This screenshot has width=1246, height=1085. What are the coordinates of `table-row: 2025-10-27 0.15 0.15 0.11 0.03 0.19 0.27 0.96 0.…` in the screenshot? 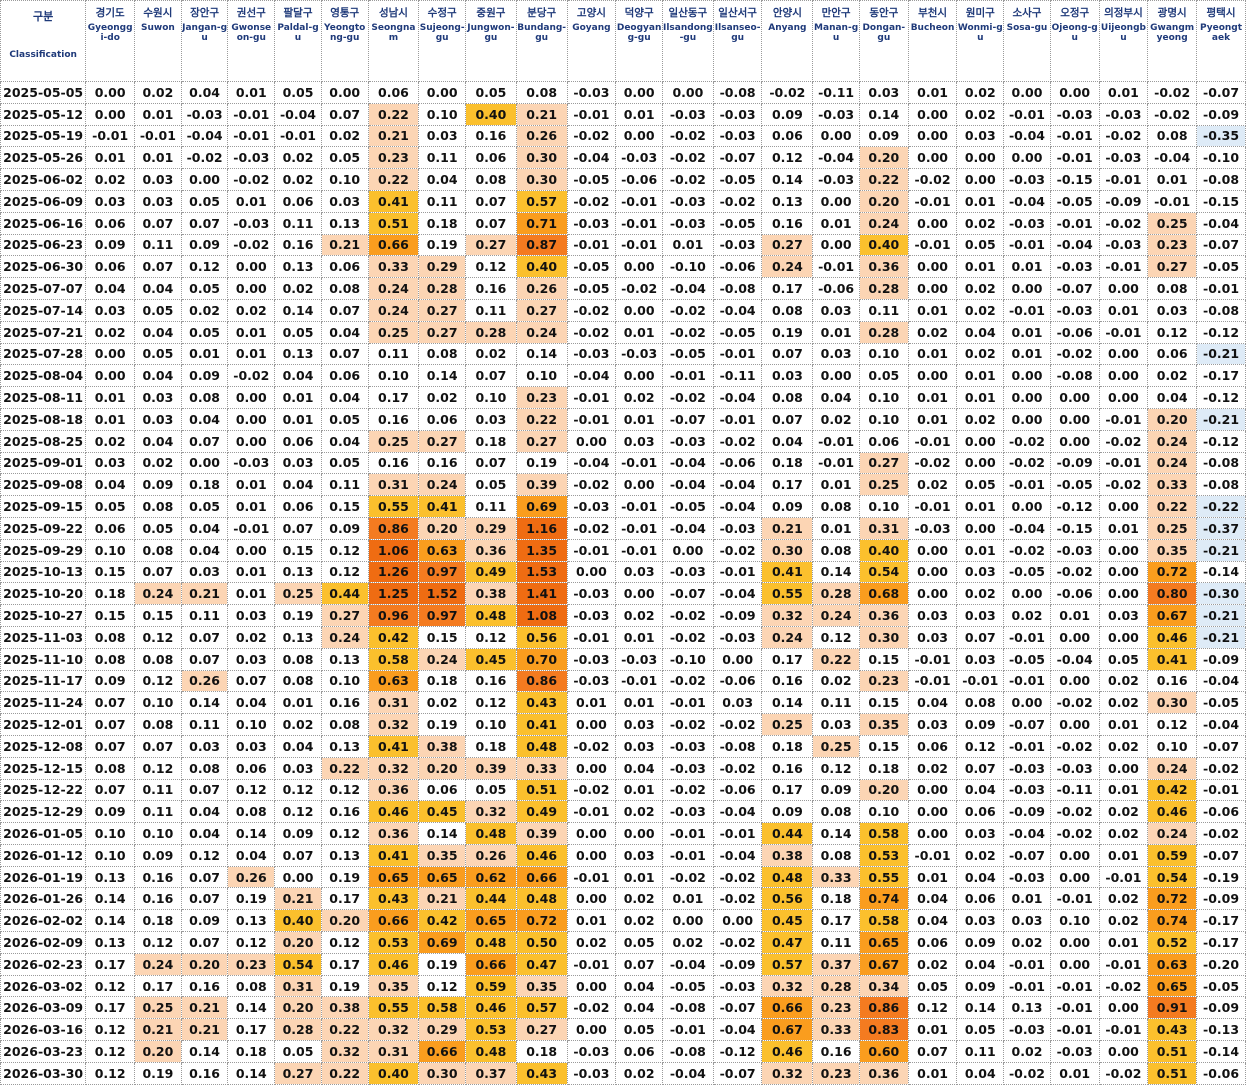 It's located at (623, 615).